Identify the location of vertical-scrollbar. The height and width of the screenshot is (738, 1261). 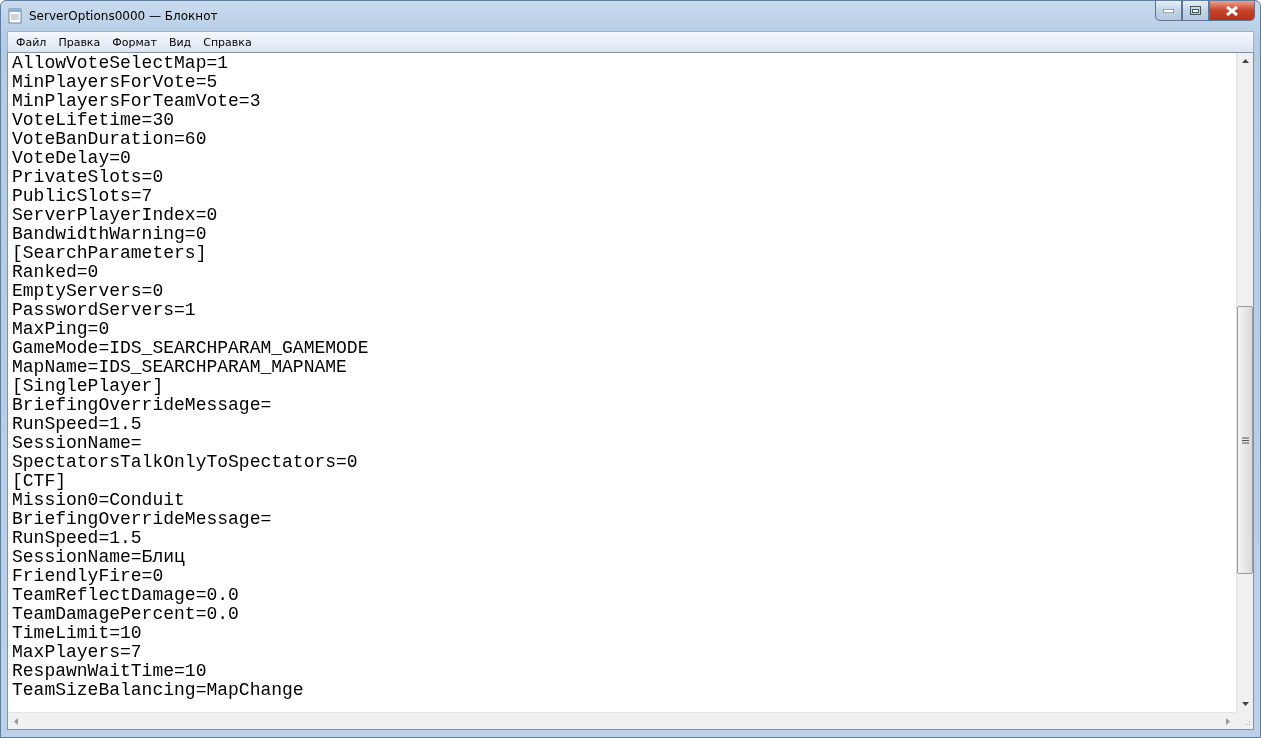
(1244, 382).